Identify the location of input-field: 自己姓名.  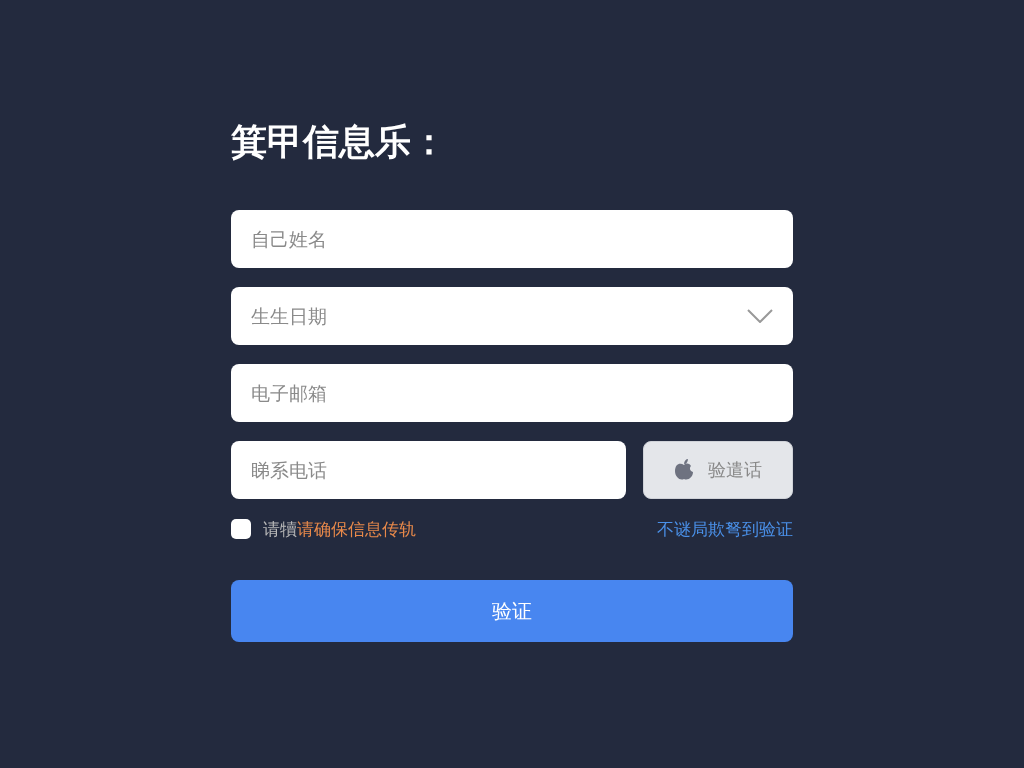
(512, 239).